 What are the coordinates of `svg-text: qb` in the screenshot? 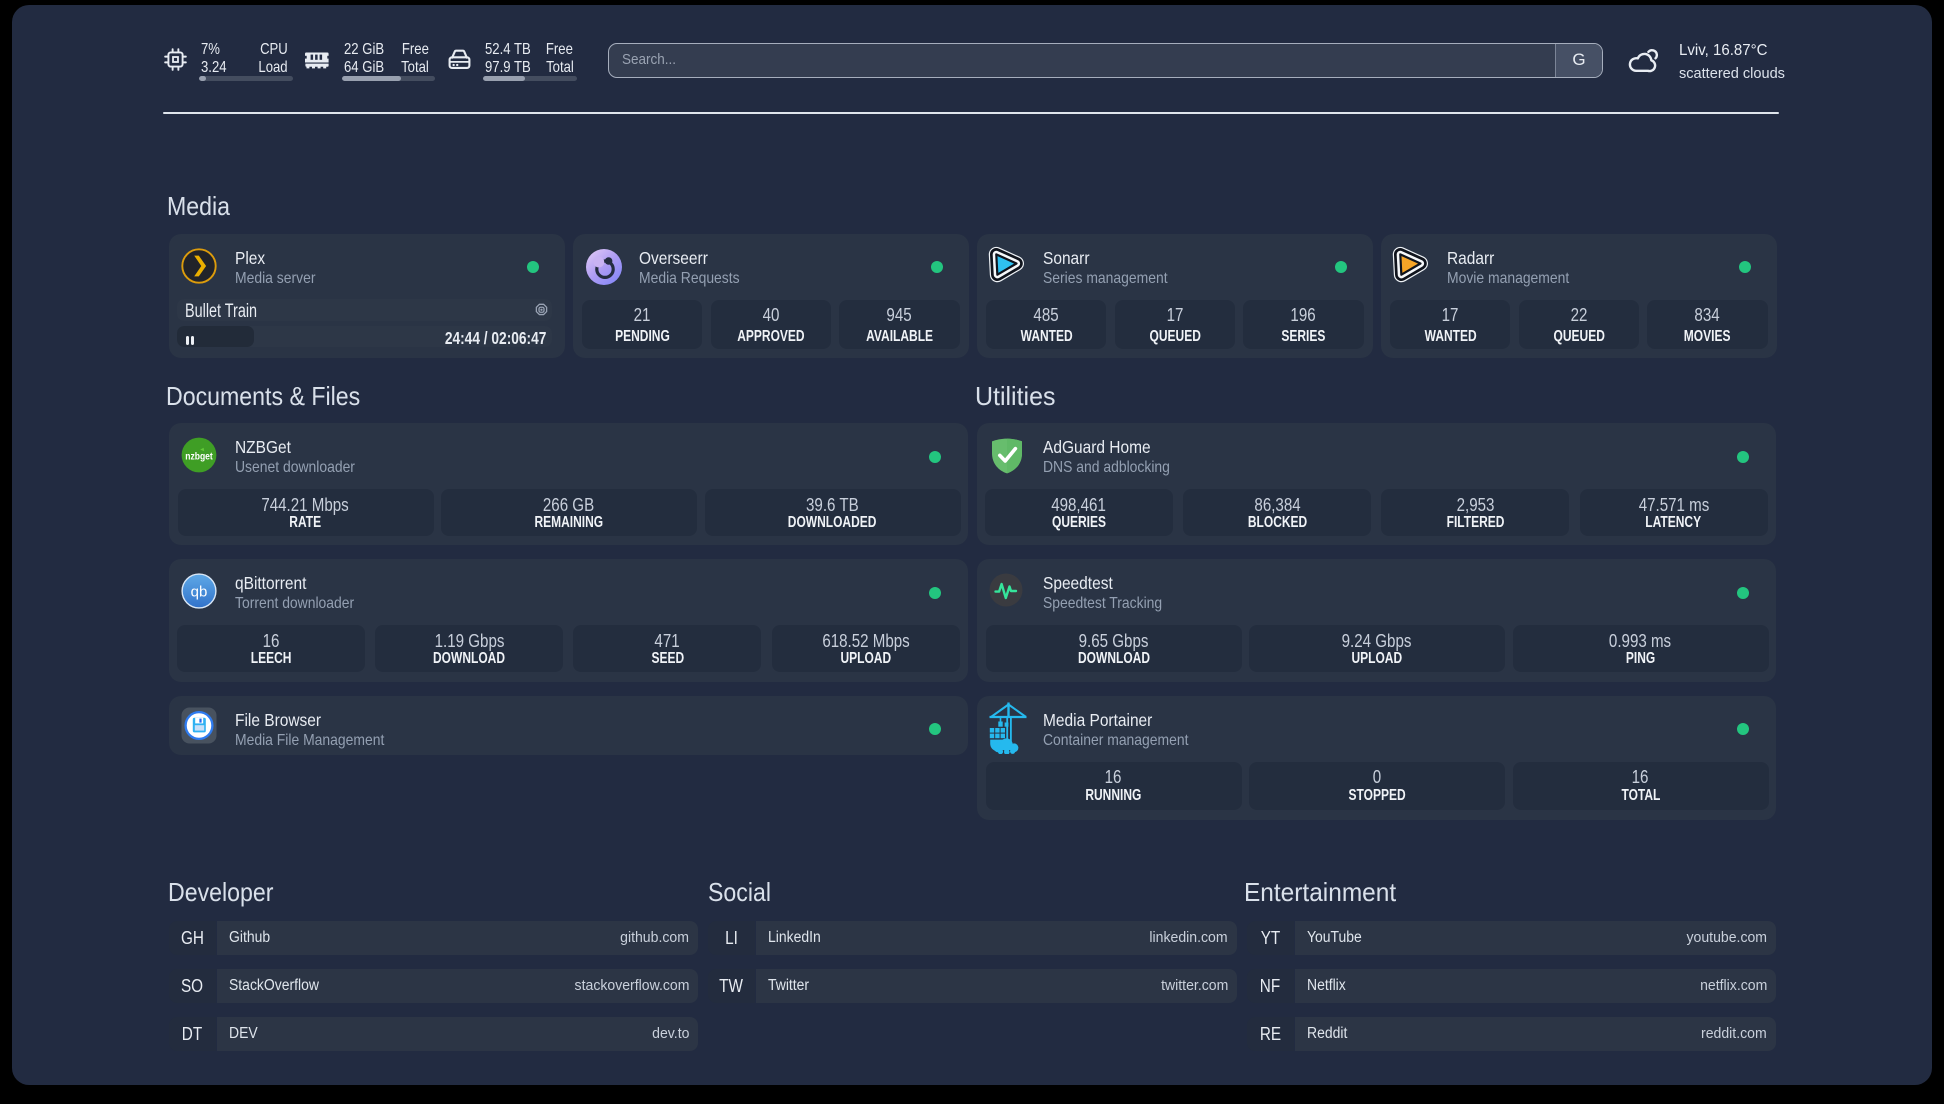 It's located at (199, 591).